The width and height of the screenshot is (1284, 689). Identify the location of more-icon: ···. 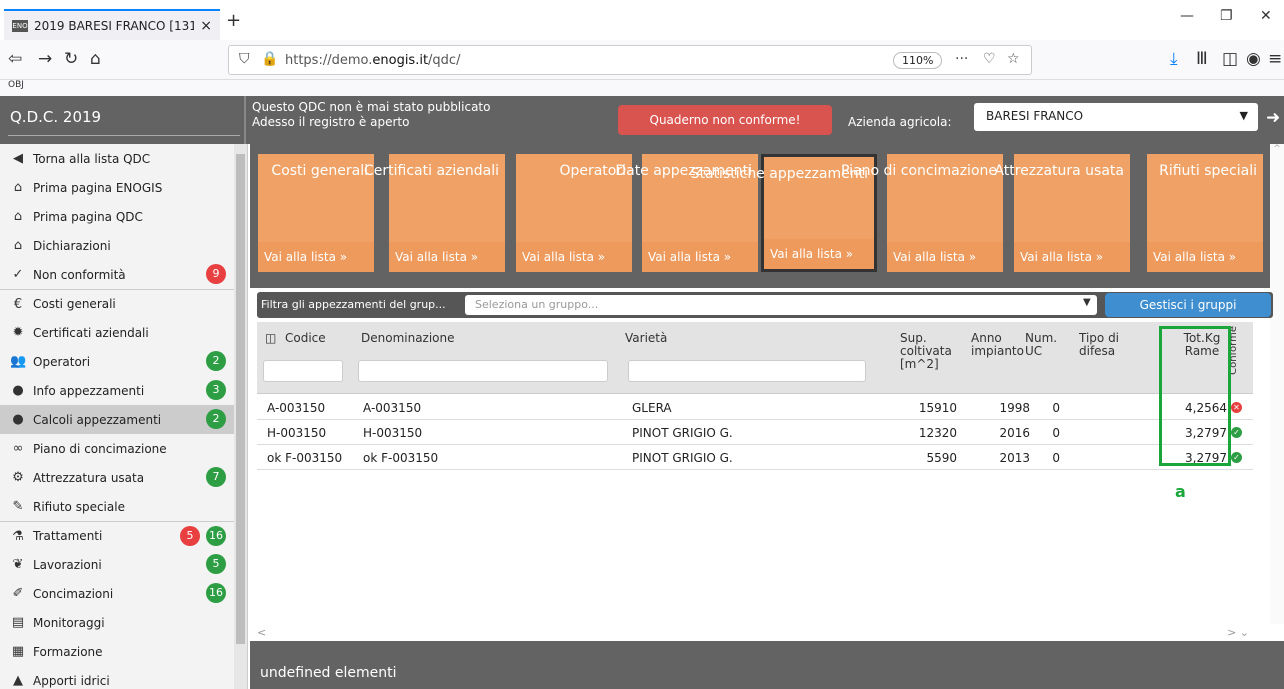
(961, 59).